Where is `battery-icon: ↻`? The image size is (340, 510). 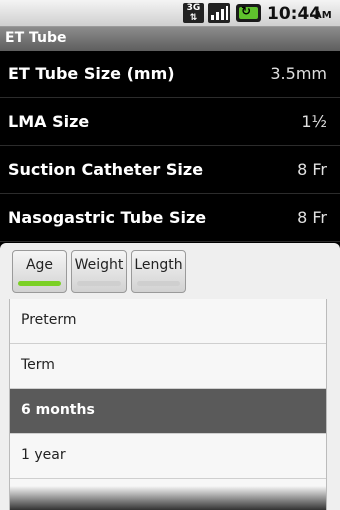 battery-icon: ↻ is located at coordinates (248, 13).